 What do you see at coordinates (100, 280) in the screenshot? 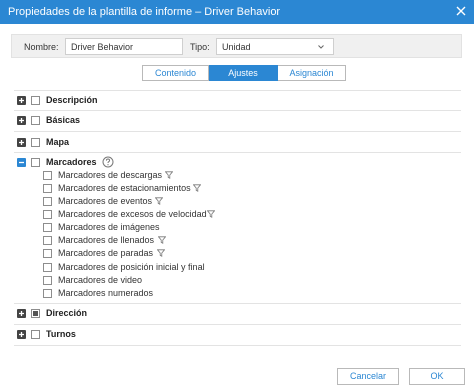
I see `item-label: Marcadores de video` at bounding box center [100, 280].